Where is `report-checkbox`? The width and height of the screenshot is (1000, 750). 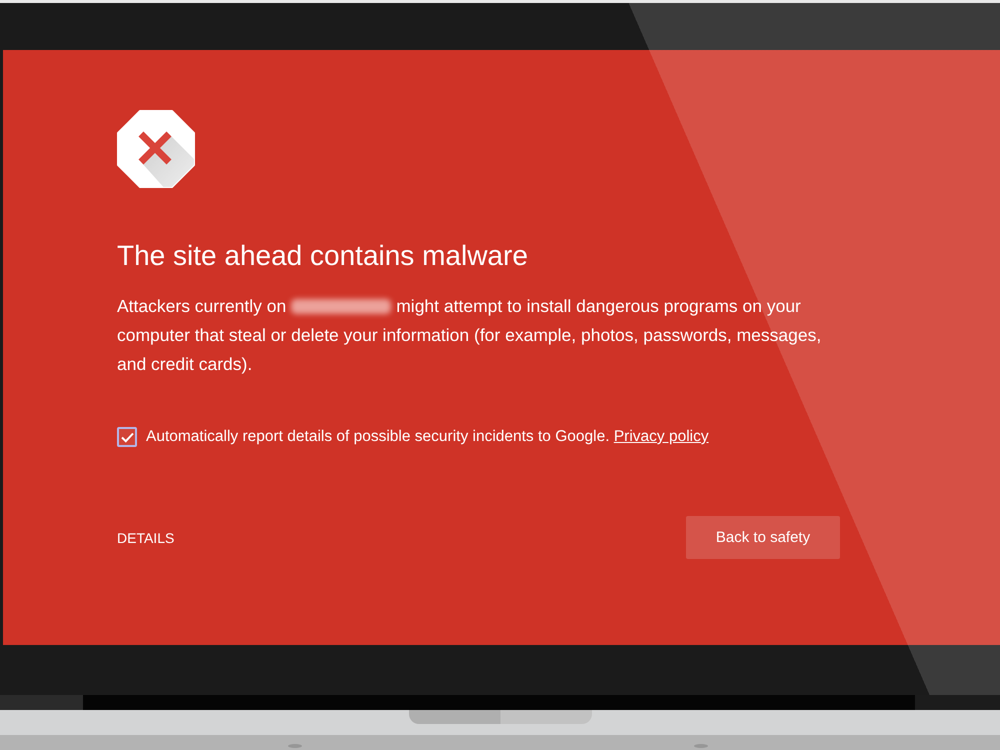
report-checkbox is located at coordinates (127, 437).